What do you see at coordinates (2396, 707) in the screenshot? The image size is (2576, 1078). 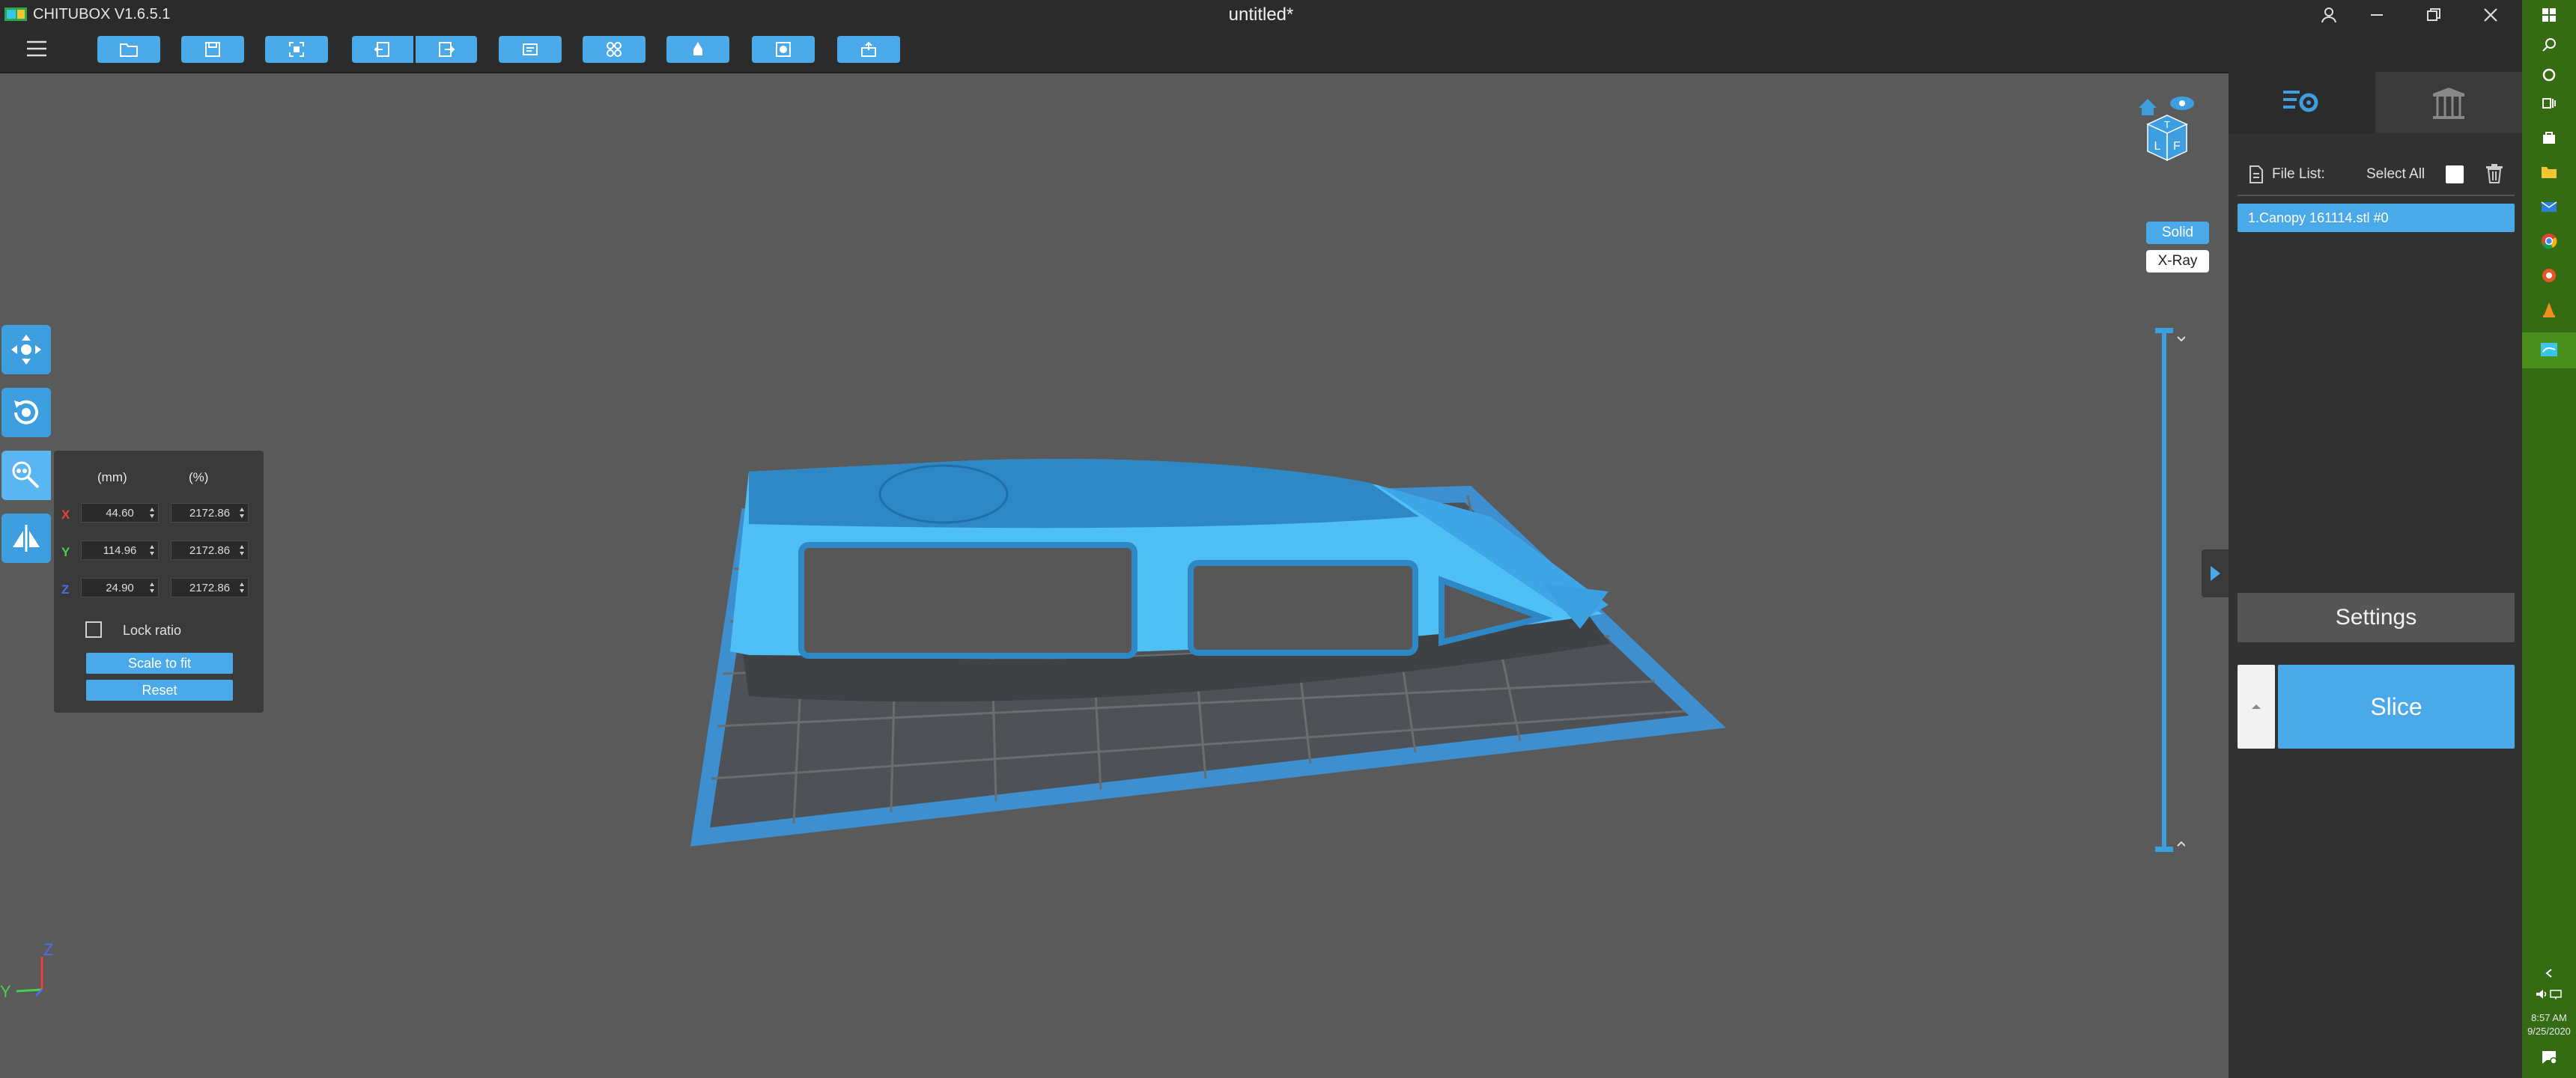 I see `slice-button: Slice` at bounding box center [2396, 707].